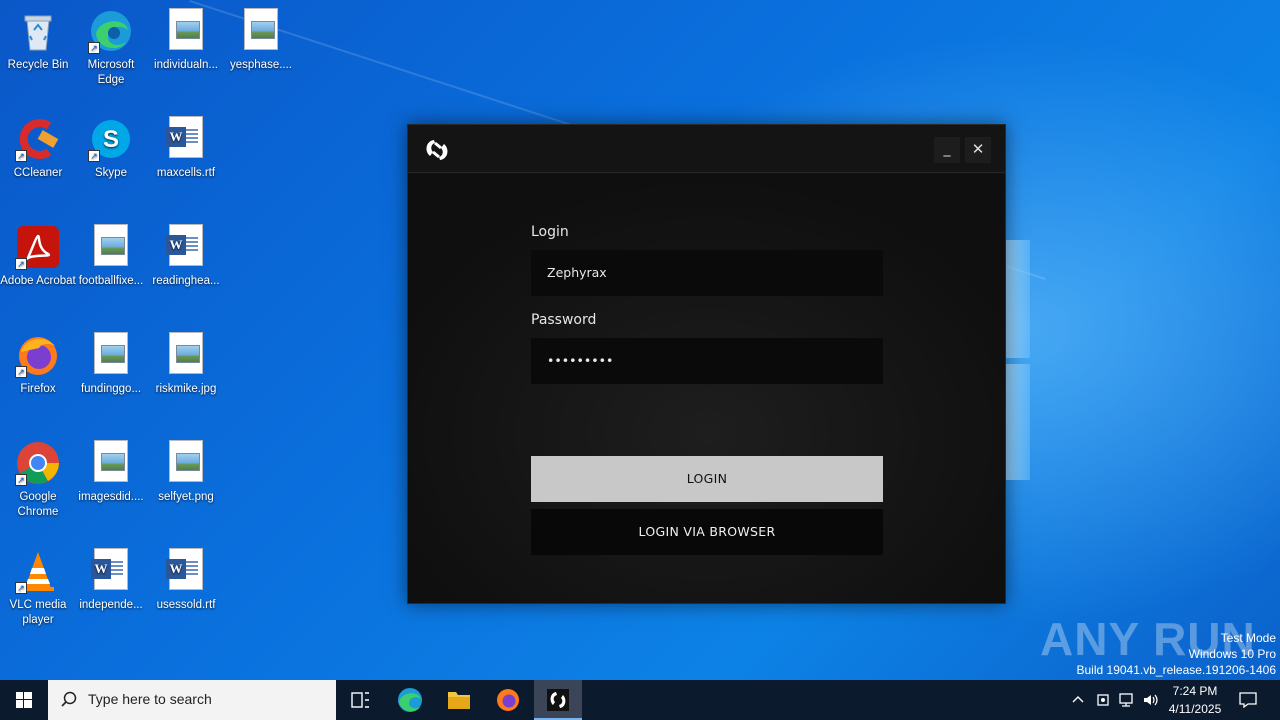 The height and width of the screenshot is (720, 1280). I want to click on desktop-icon-acrobat: ↗ Adobe Acrobat, so click(38, 254).